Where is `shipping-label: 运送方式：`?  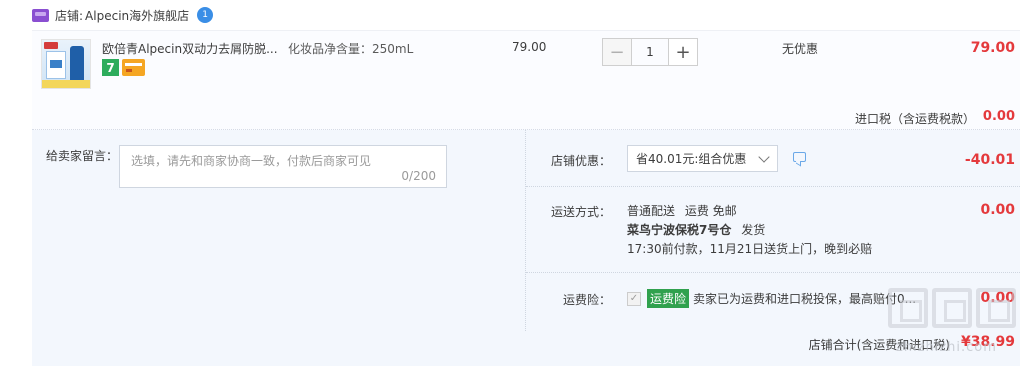
shipping-label: 运送方式： is located at coordinates (581, 212).